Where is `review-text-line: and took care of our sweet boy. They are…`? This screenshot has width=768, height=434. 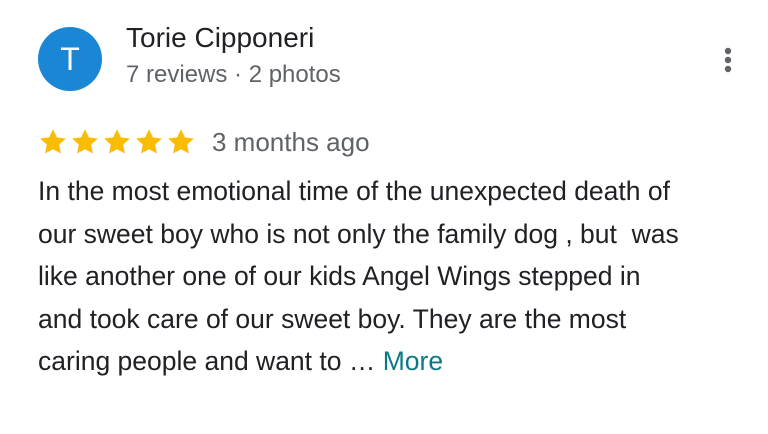
review-text-line: and took care of our sweet boy. They are… is located at coordinates (332, 318).